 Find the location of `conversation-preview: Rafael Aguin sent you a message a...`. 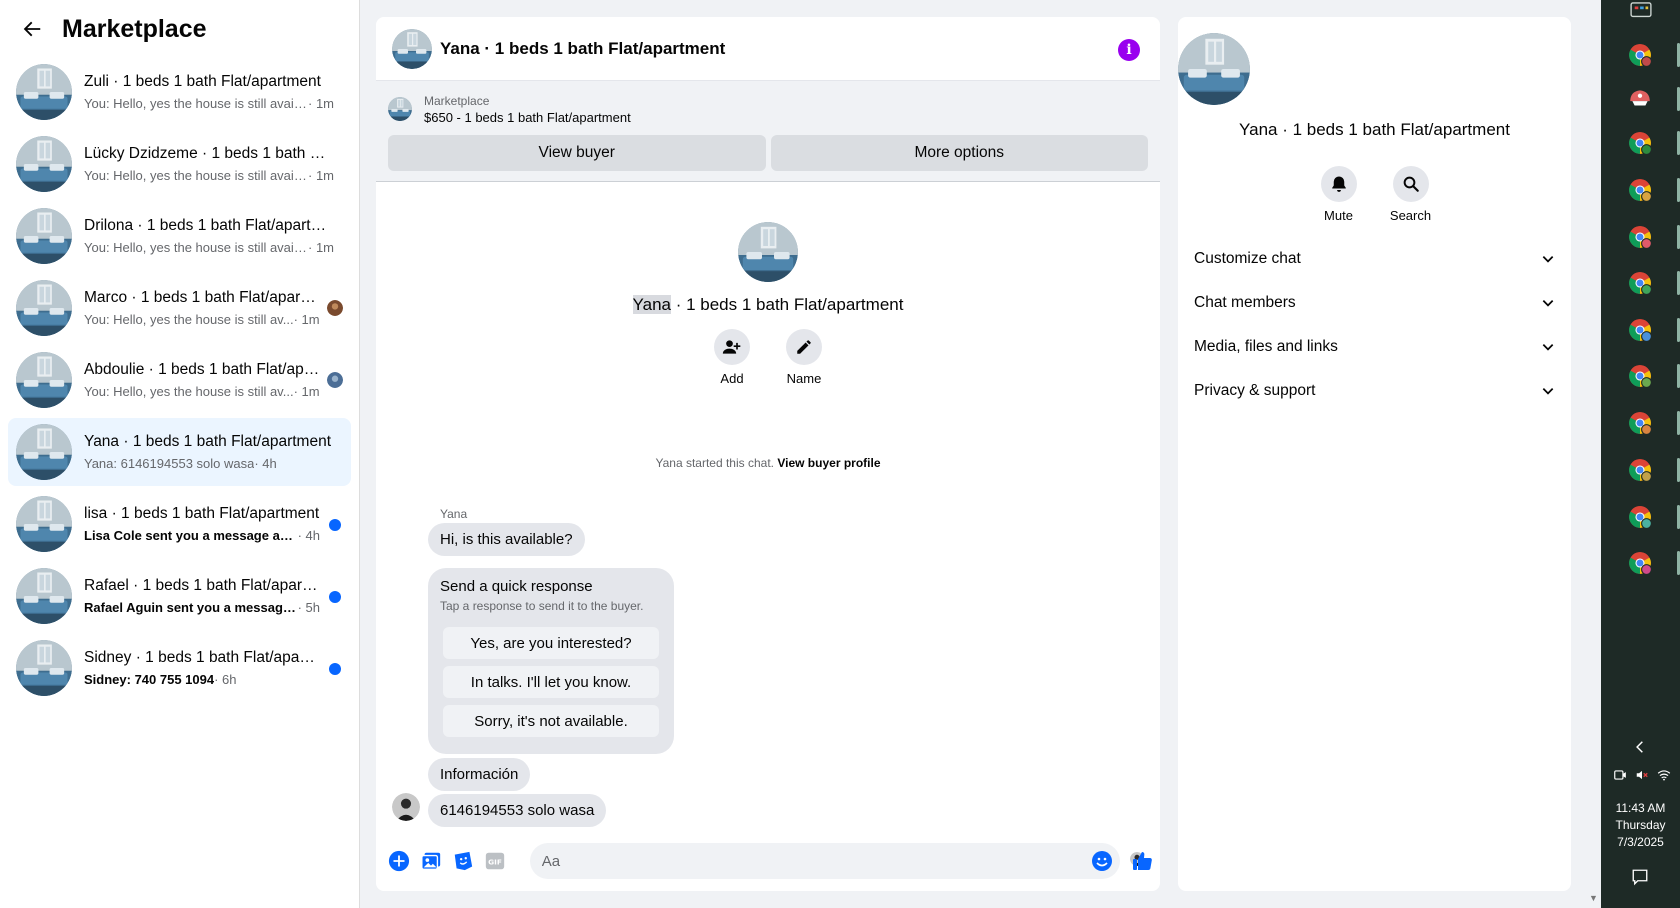

conversation-preview: Rafael Aguin sent you a message a... is located at coordinates (191, 607).